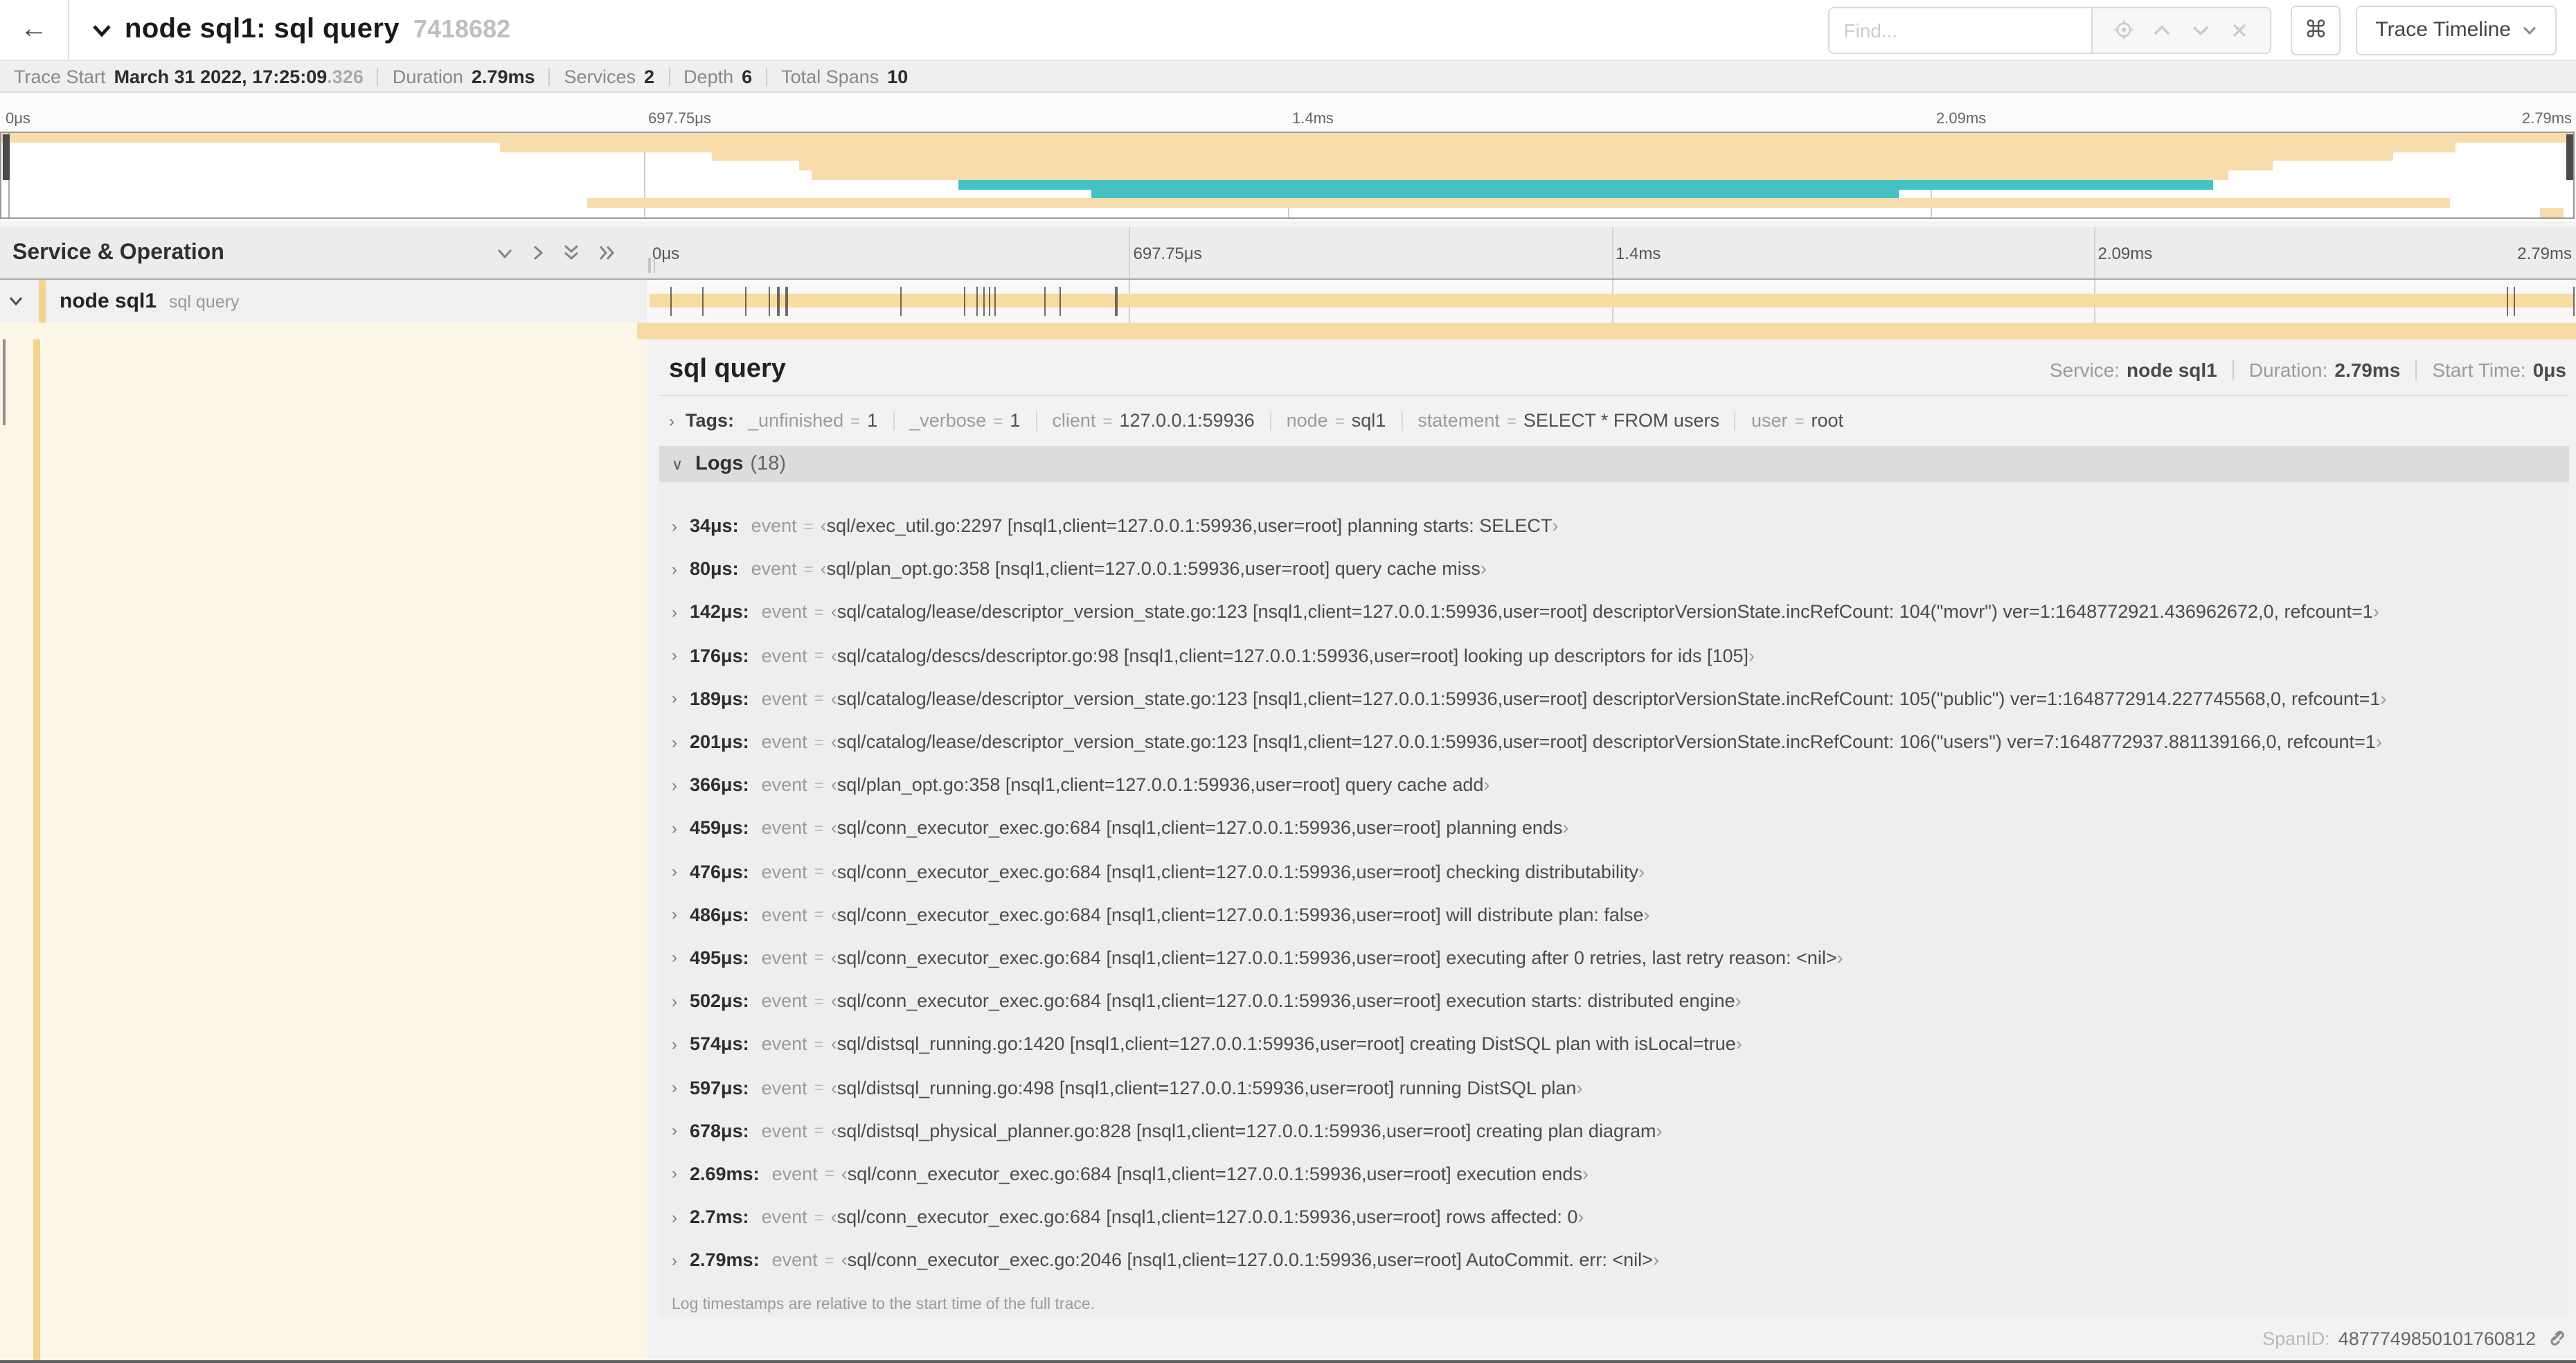 This screenshot has width=2576, height=1363. I want to click on tick-label: 2.09ms, so click(1962, 119).